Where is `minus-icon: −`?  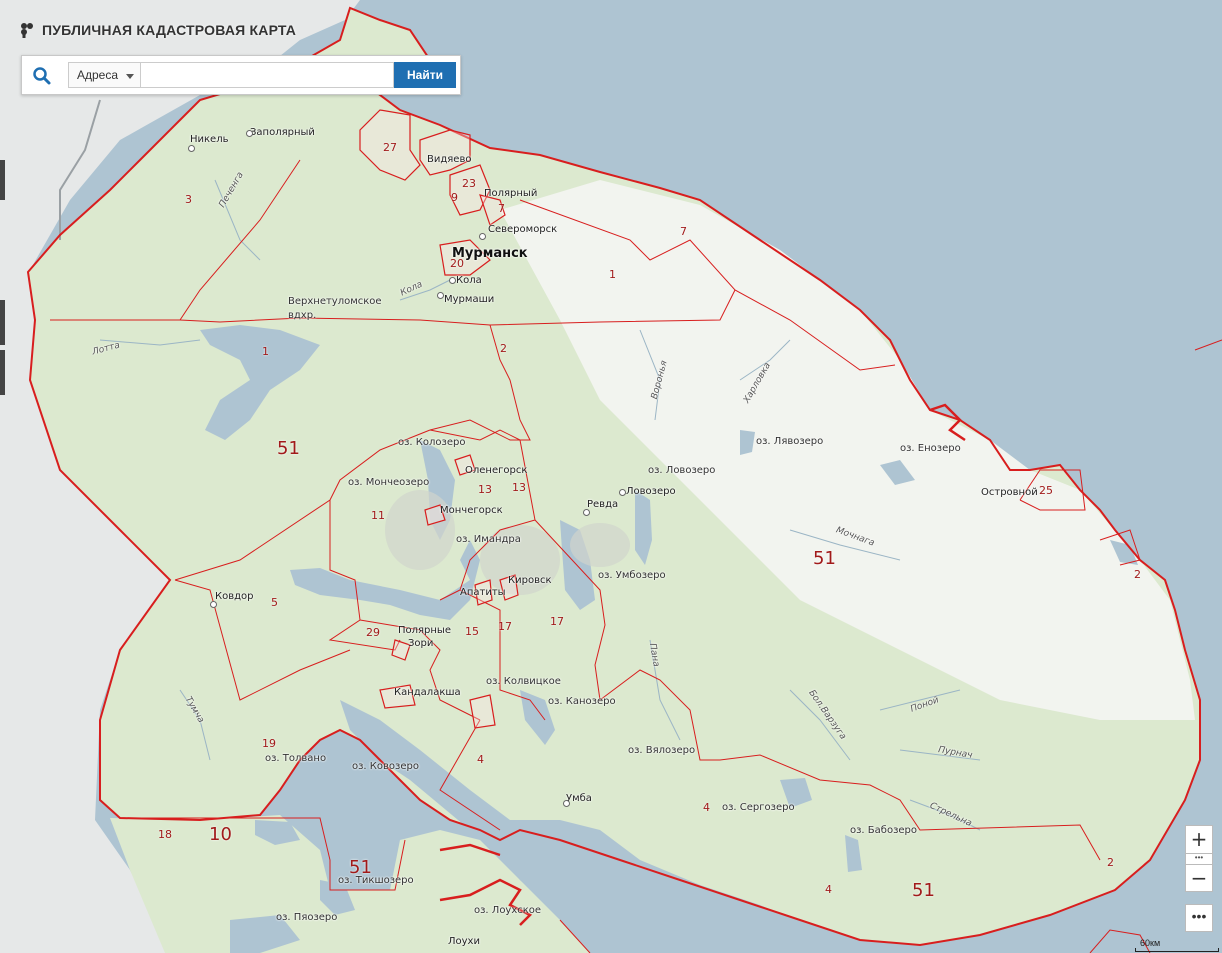
minus-icon: − is located at coordinates (1199, 878).